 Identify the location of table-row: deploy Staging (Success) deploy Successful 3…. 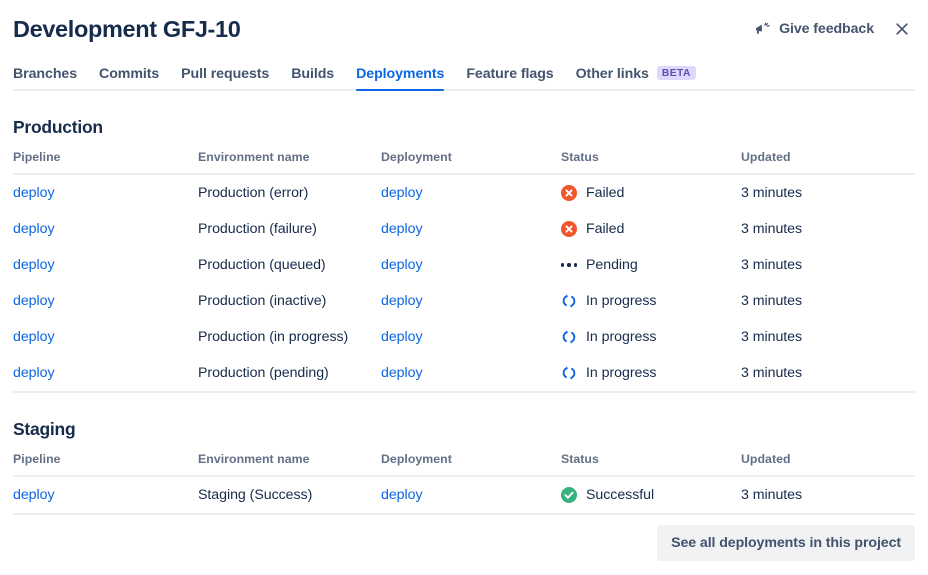
(464, 495).